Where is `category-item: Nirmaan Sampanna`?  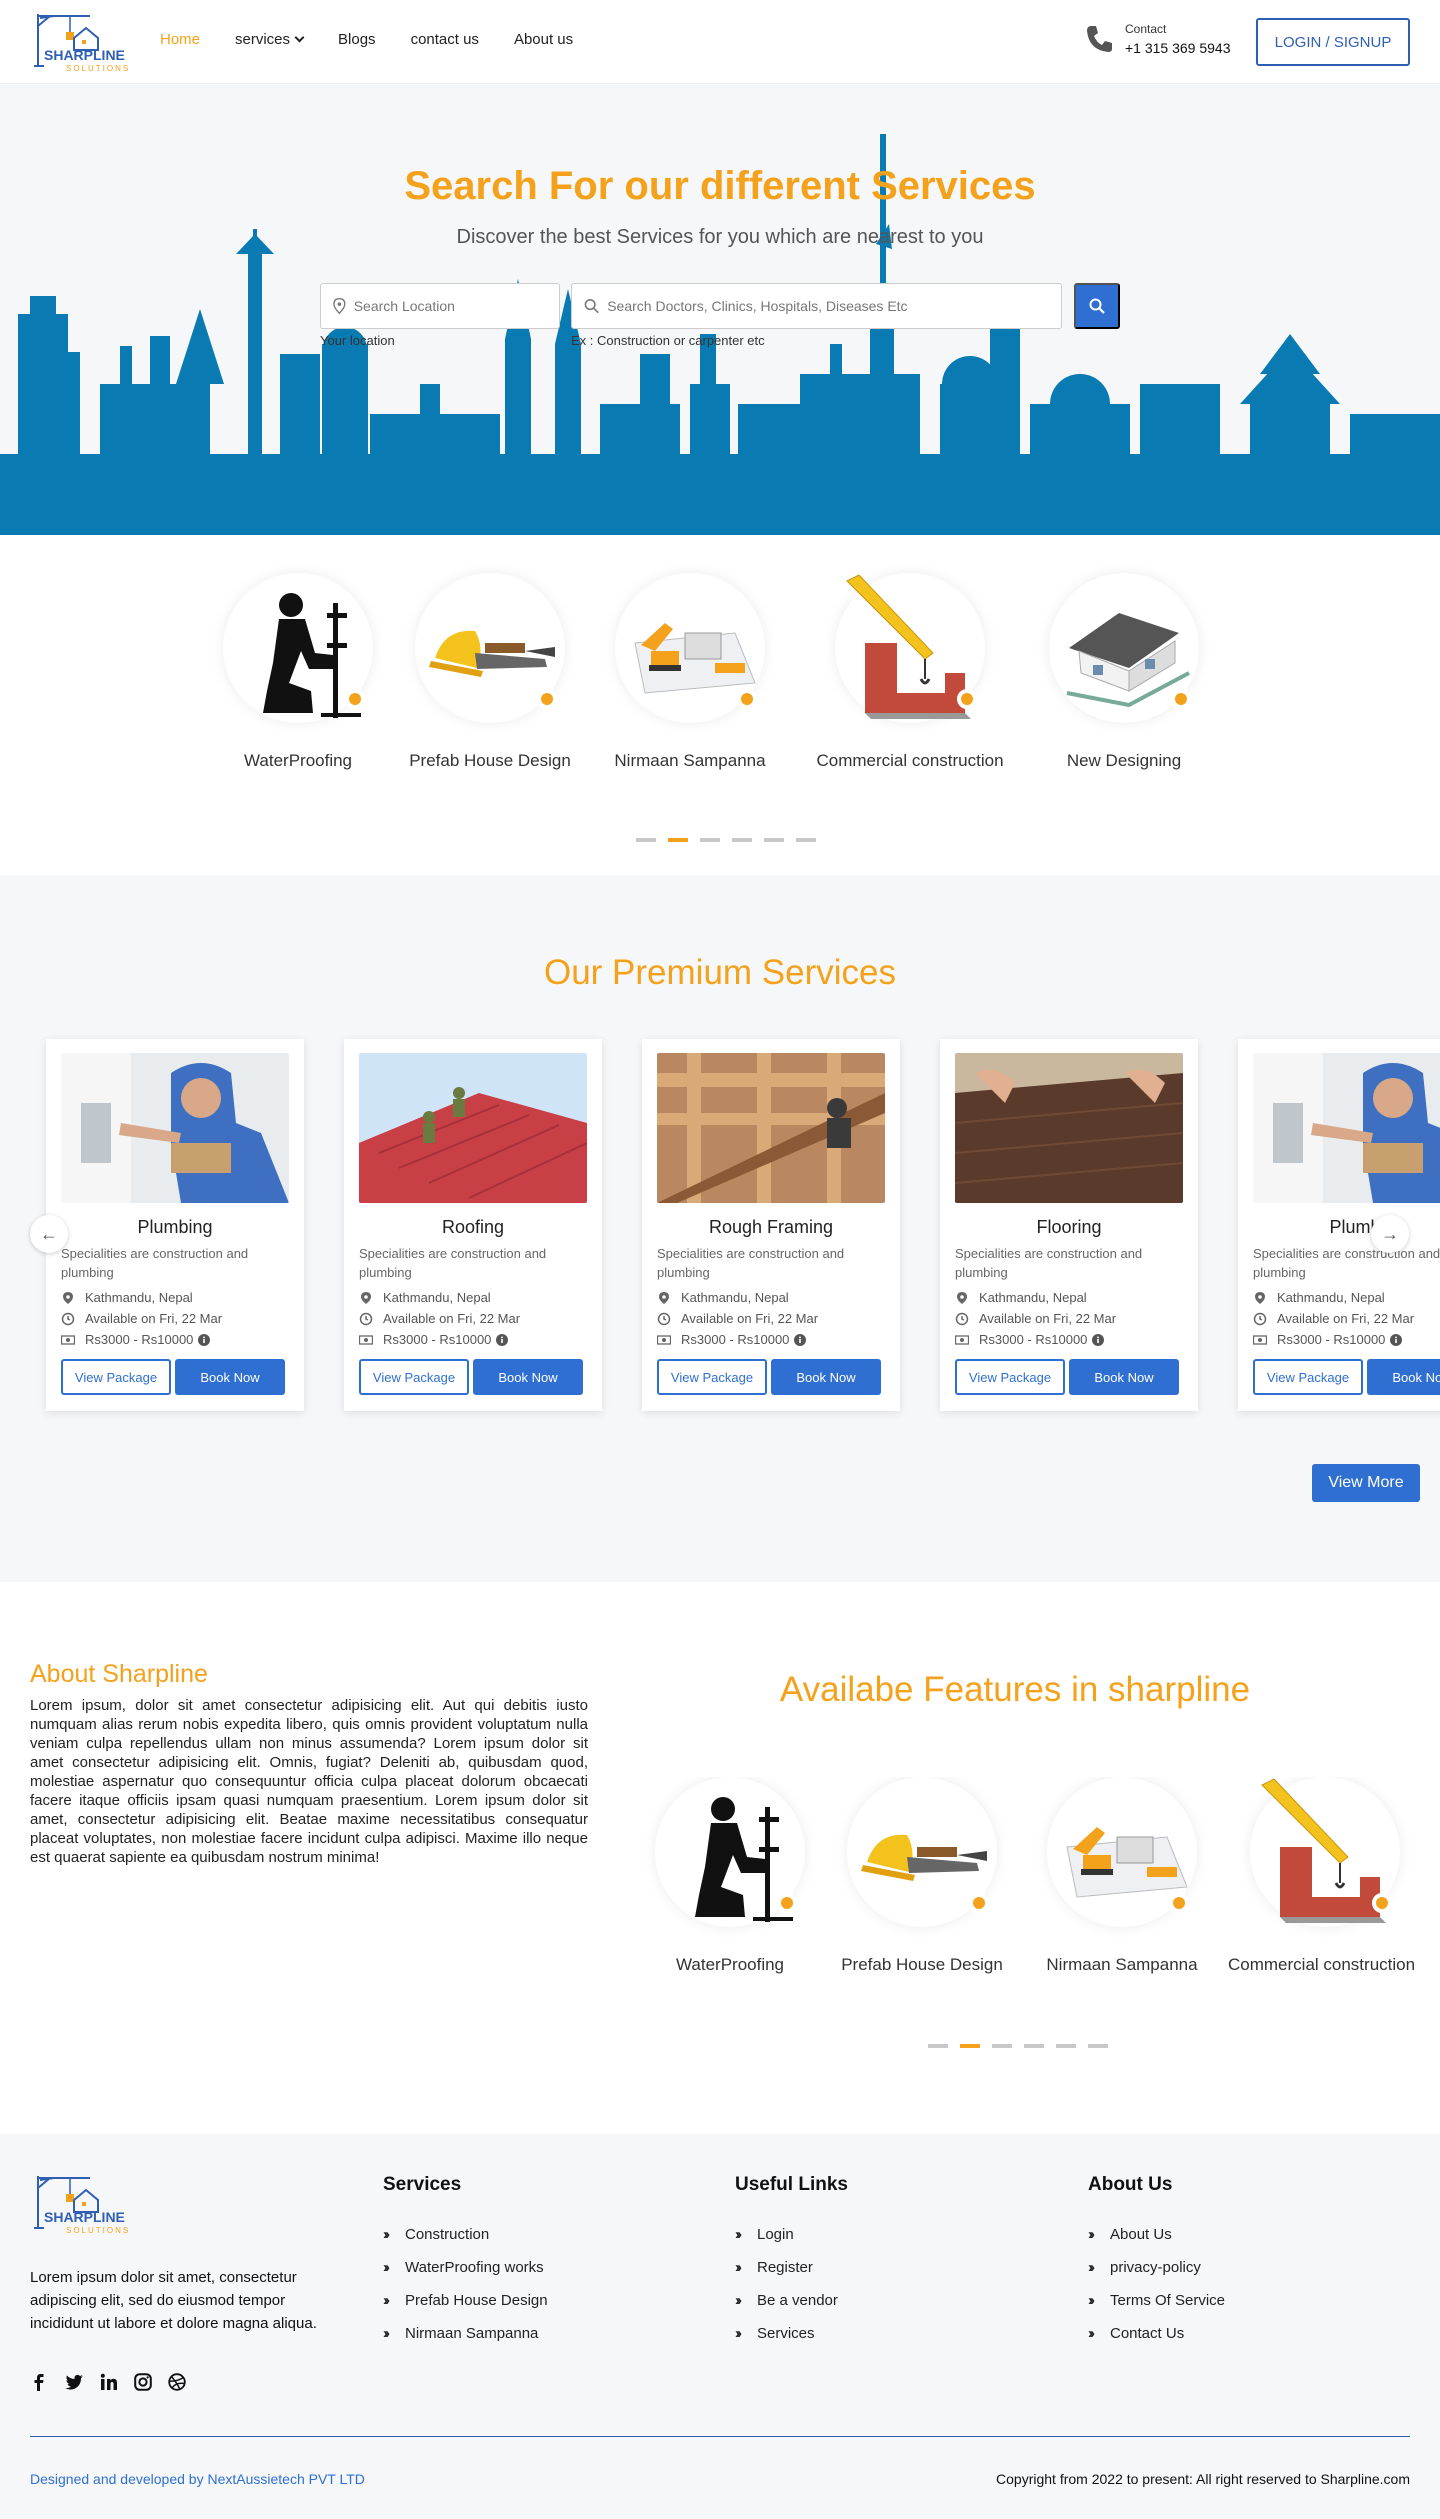 category-item: Nirmaan Sampanna is located at coordinates (690, 672).